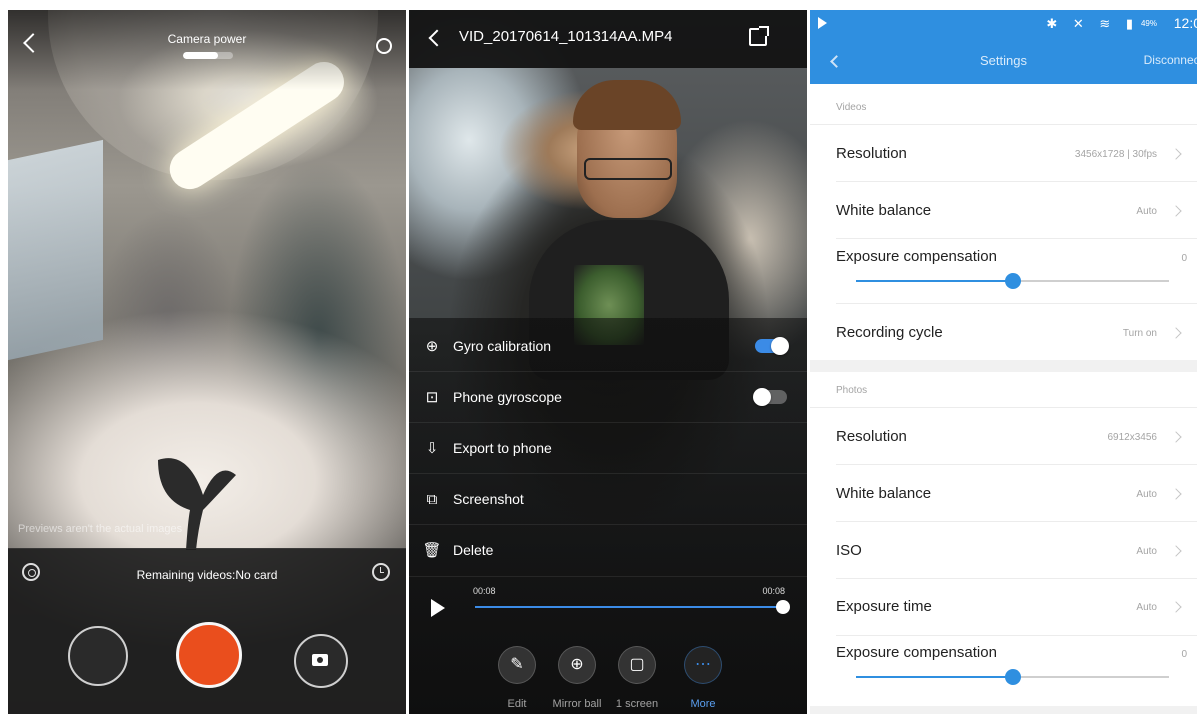  What do you see at coordinates (517, 665) in the screenshot?
I see `edit-icon: ✎` at bounding box center [517, 665].